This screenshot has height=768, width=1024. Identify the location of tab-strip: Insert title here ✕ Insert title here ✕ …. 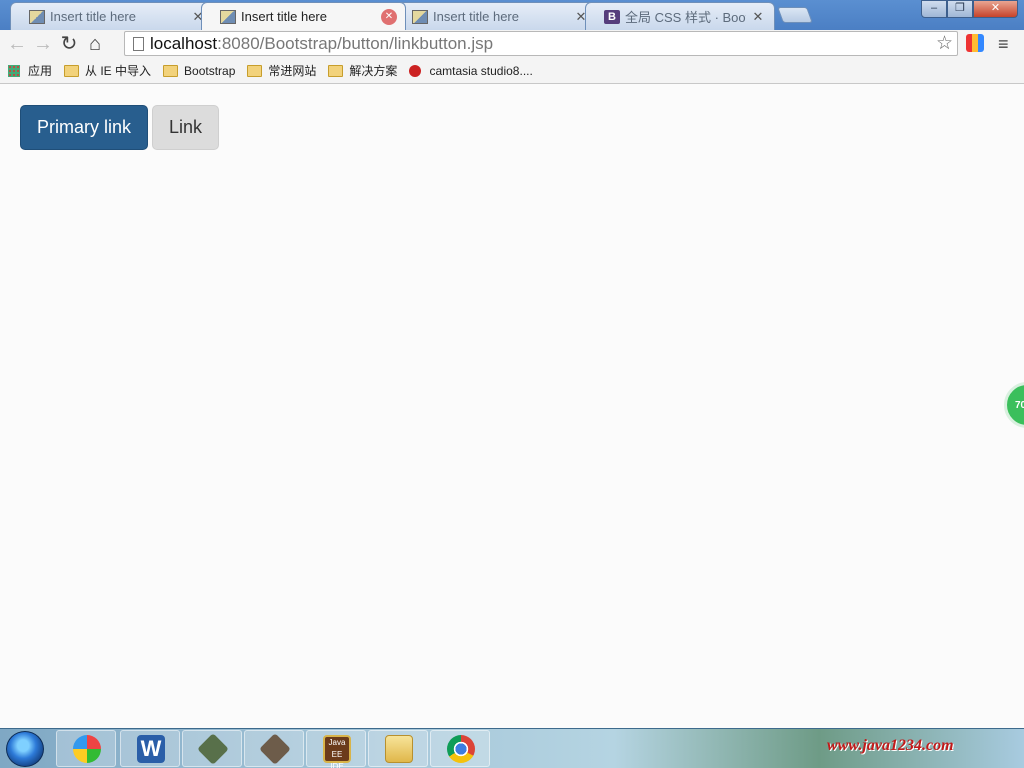
(512, 15).